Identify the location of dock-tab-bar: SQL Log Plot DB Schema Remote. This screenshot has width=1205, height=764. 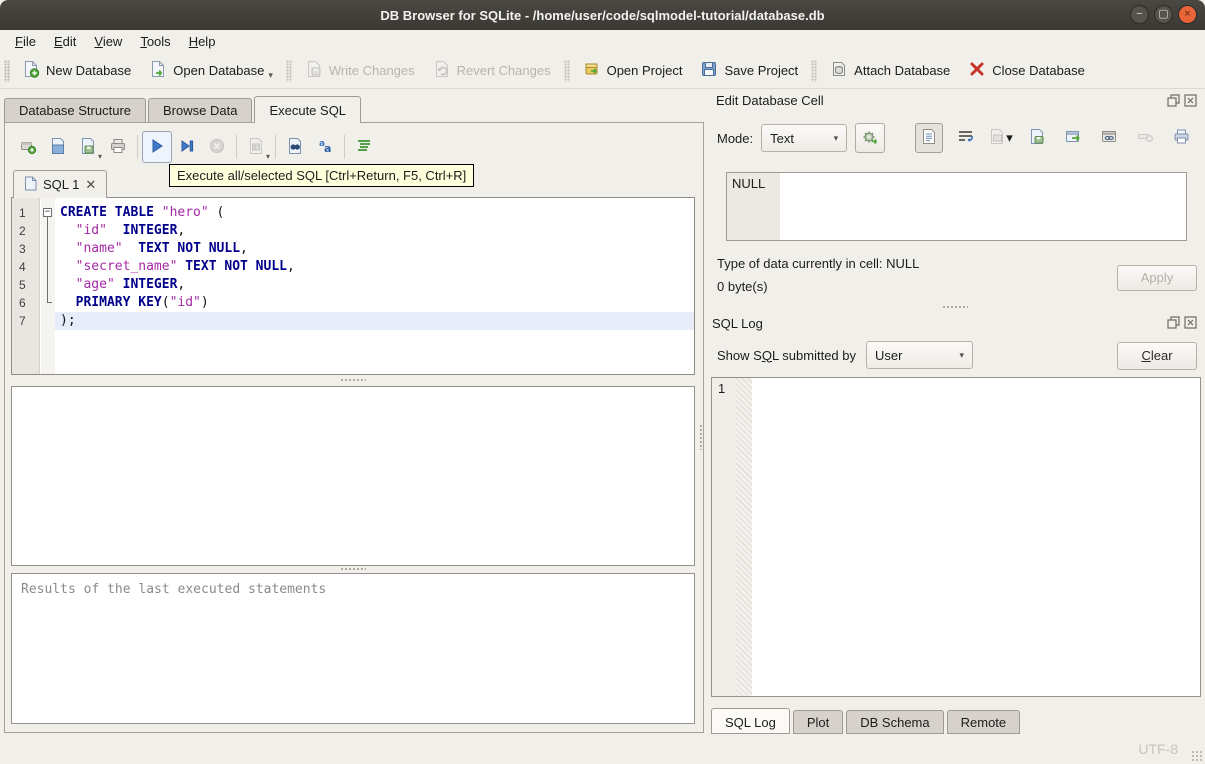
(867, 721).